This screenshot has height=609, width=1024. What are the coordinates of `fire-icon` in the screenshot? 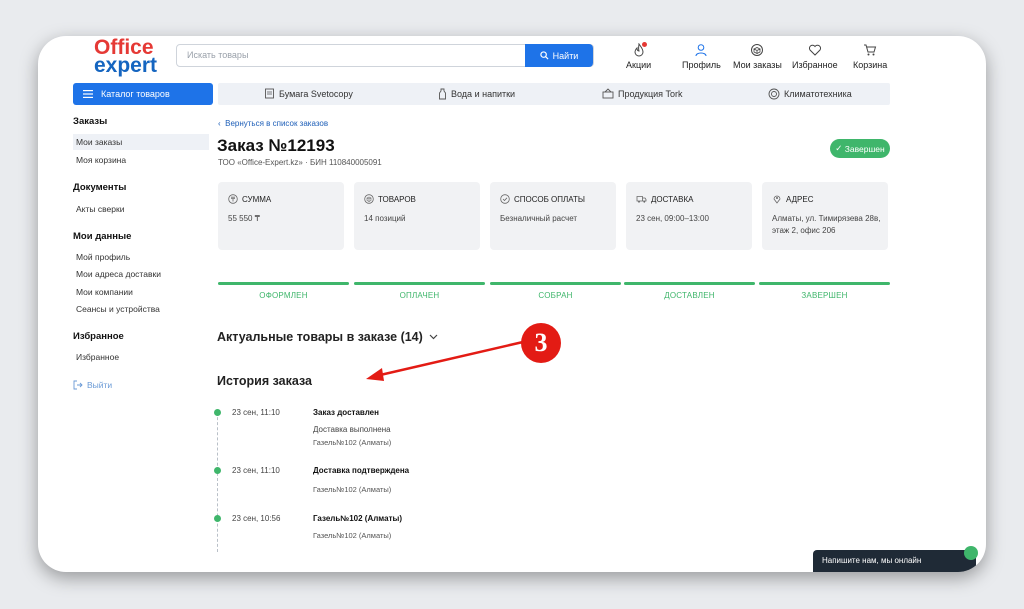 It's located at (639, 49).